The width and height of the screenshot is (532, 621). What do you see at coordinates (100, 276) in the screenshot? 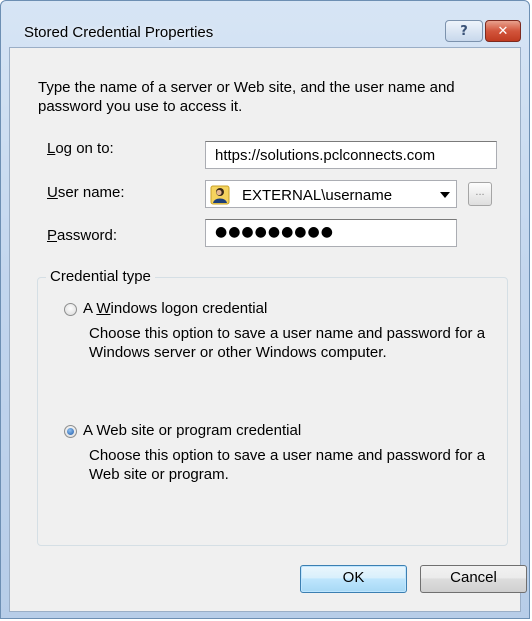
I see `credential-type-legend: Credential type` at bounding box center [100, 276].